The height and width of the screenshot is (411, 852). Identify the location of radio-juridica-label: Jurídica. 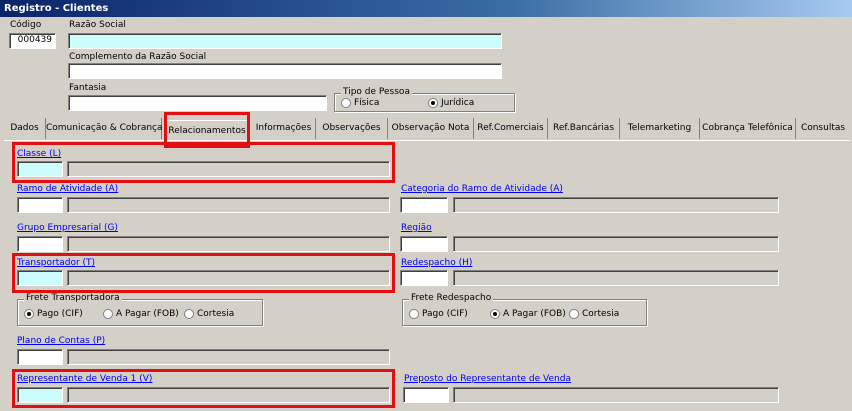
(458, 103).